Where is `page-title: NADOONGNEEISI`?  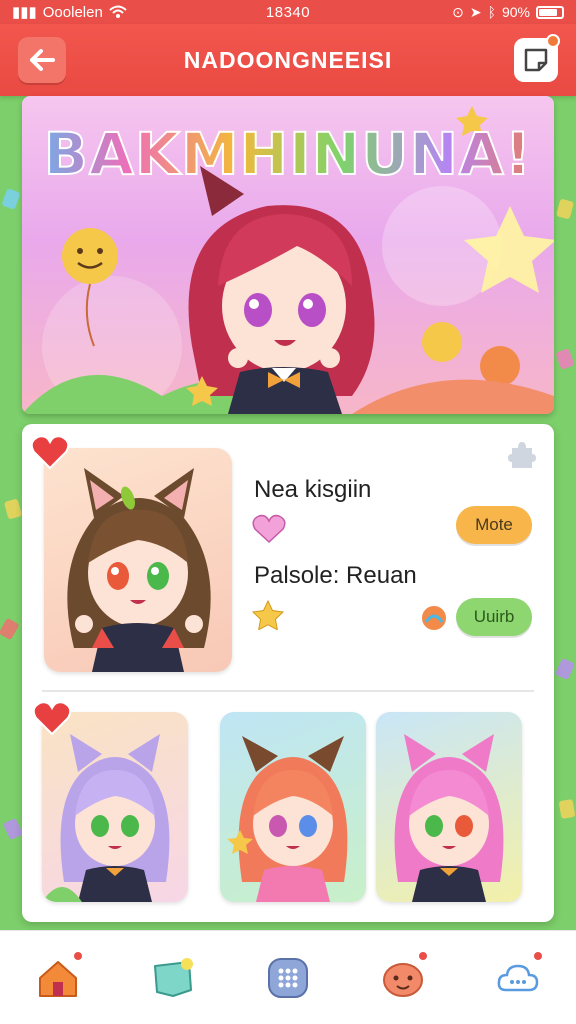 page-title: NADOONGNEEISI is located at coordinates (288, 59).